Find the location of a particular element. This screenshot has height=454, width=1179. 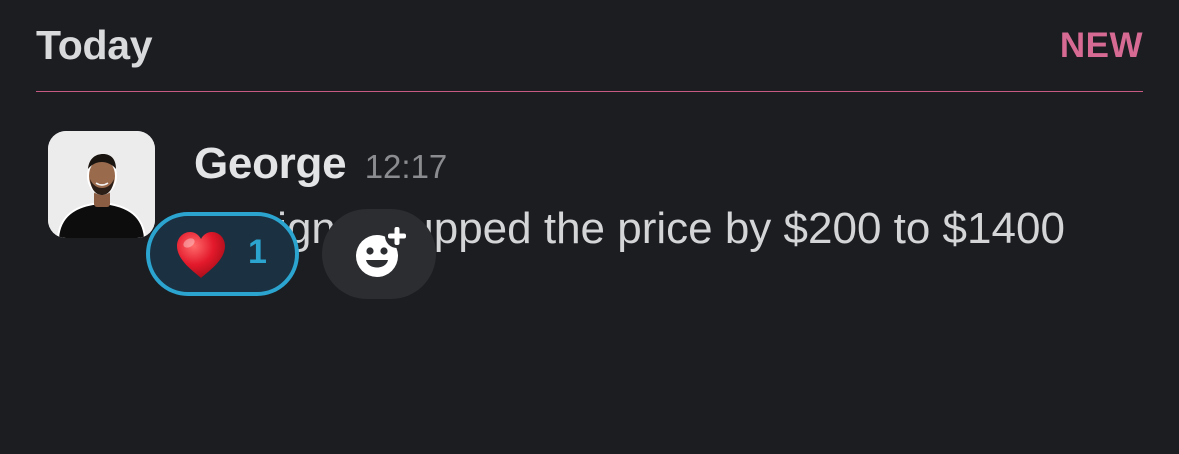

add-reaction-button is located at coordinates (379, 254).